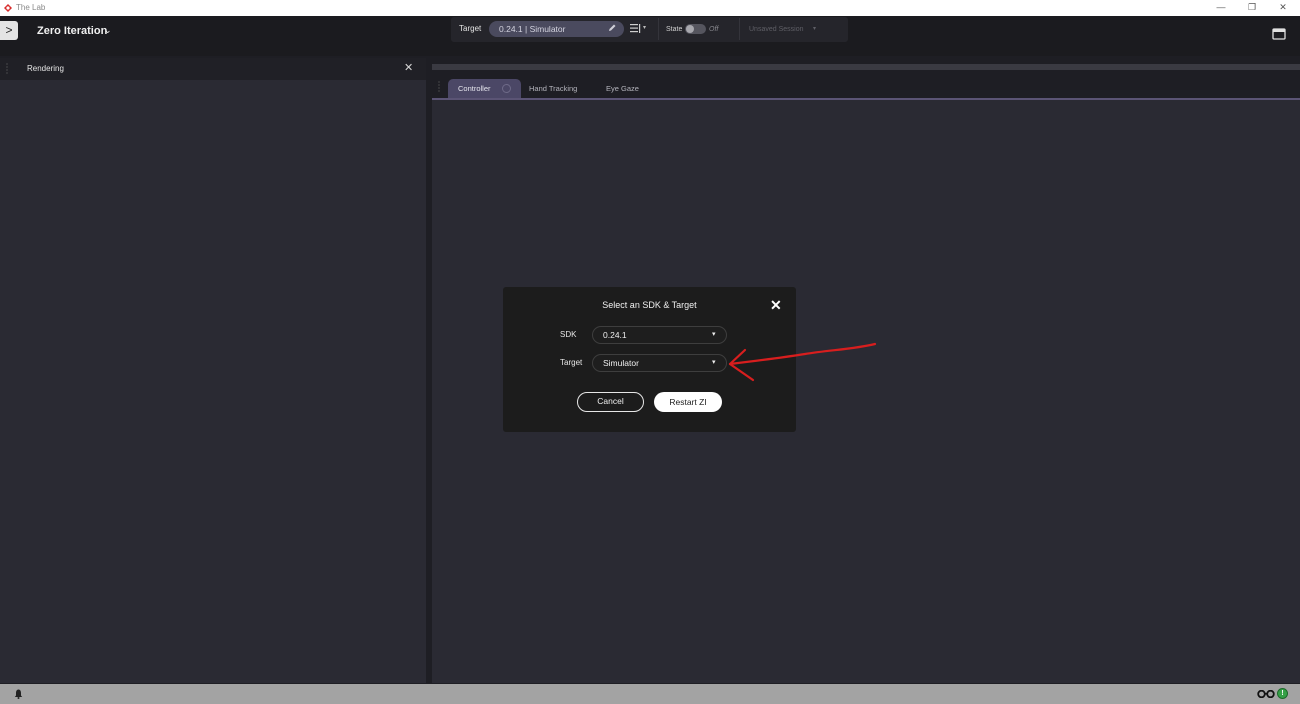 The height and width of the screenshot is (704, 1300). What do you see at coordinates (635, 28) in the screenshot?
I see `list-icon` at bounding box center [635, 28].